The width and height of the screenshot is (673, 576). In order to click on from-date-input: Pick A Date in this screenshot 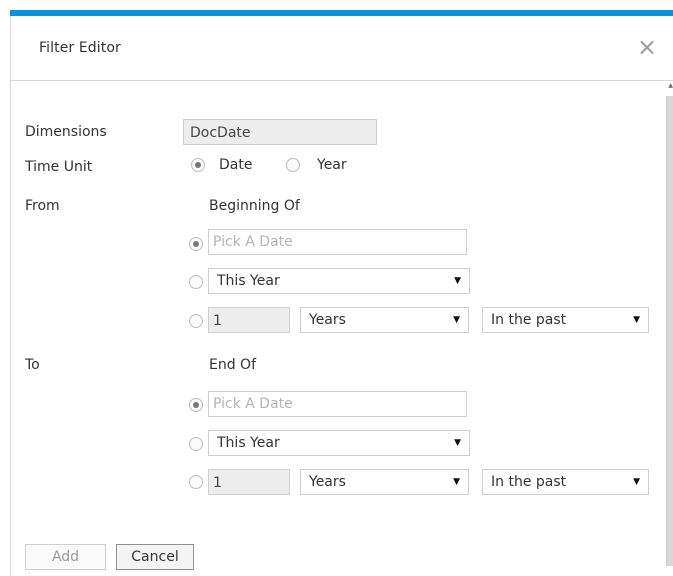, I will do `click(337, 242)`.